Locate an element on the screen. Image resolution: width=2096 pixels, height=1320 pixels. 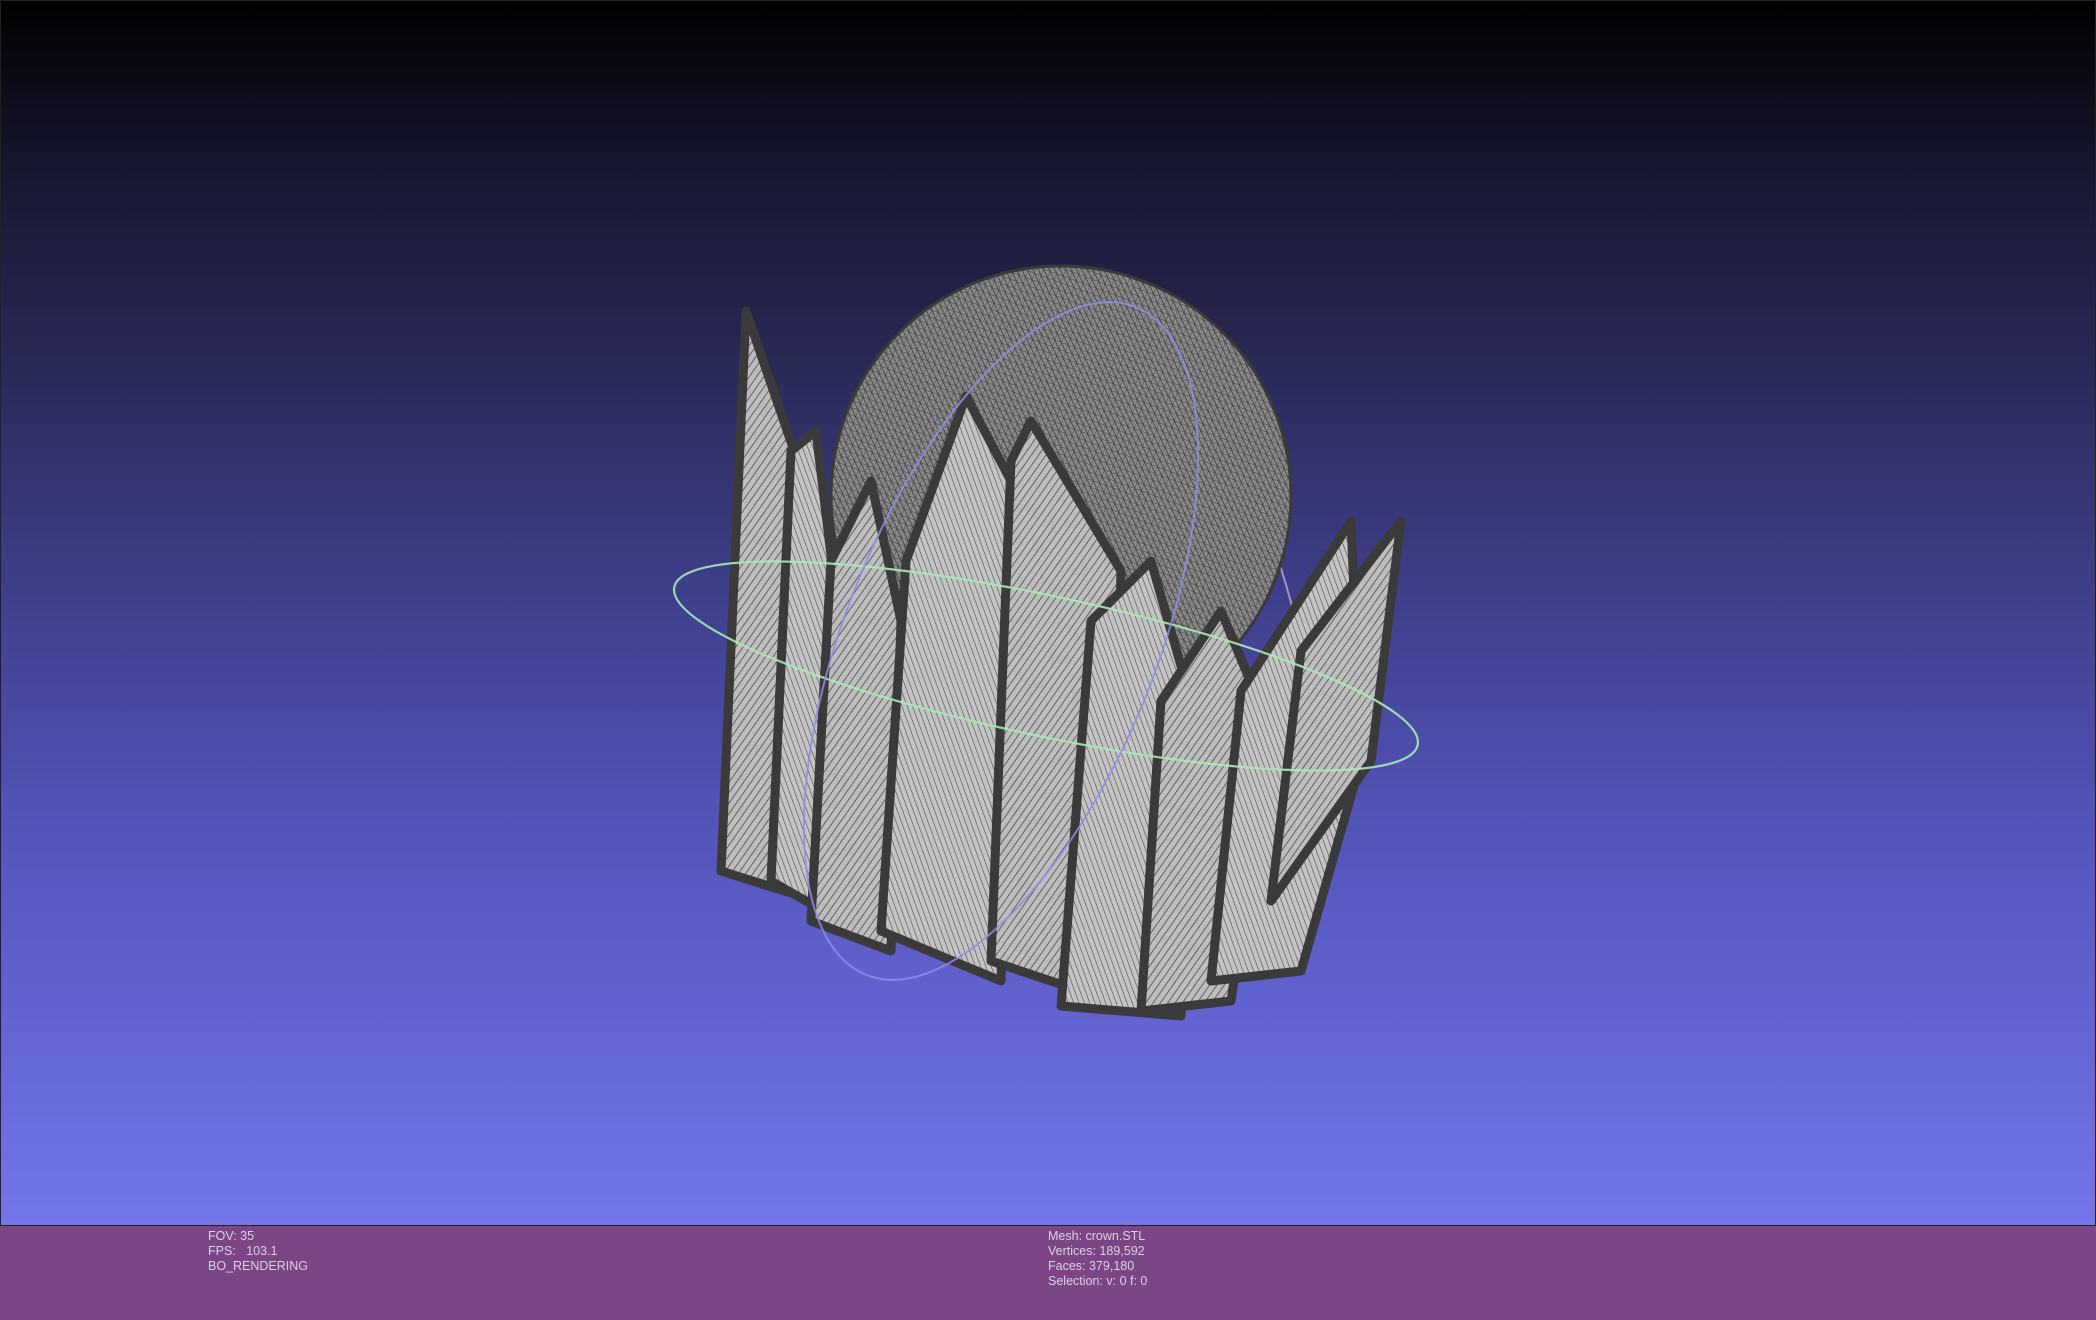
selection-info: Selection: v: 0 f: 0 is located at coordinates (1098, 1281).